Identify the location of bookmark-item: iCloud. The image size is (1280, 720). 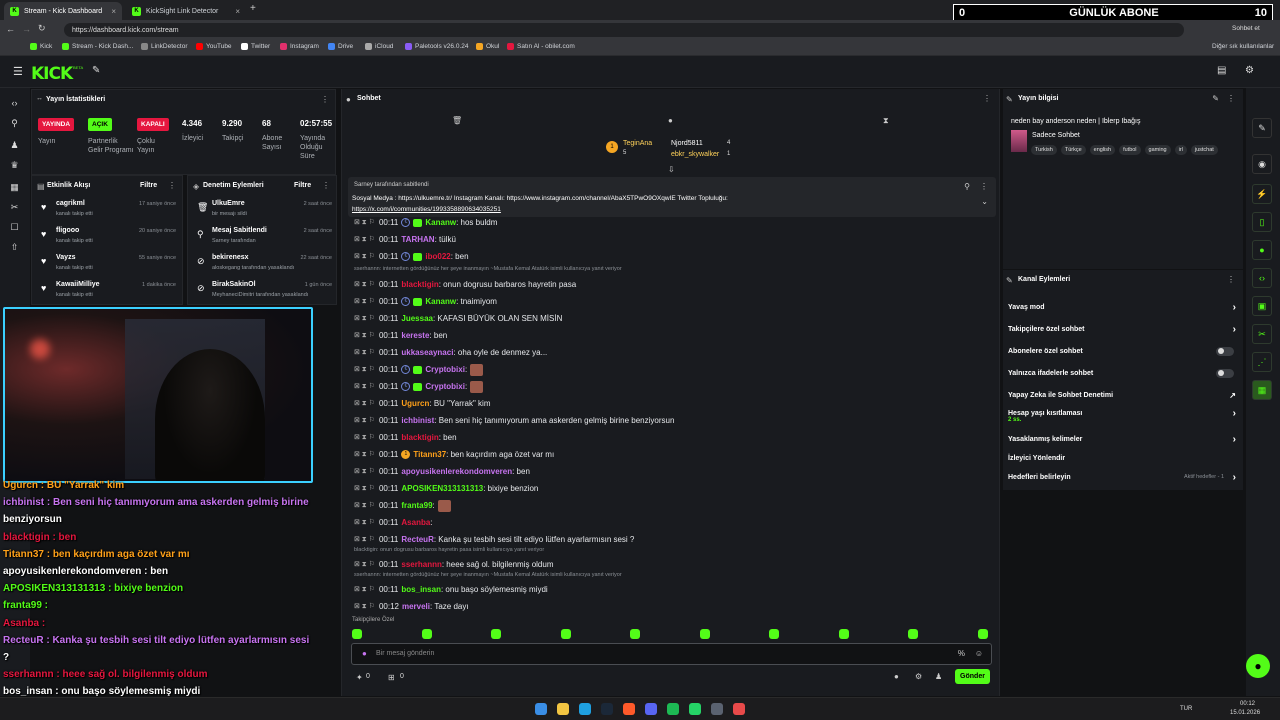
(379, 46).